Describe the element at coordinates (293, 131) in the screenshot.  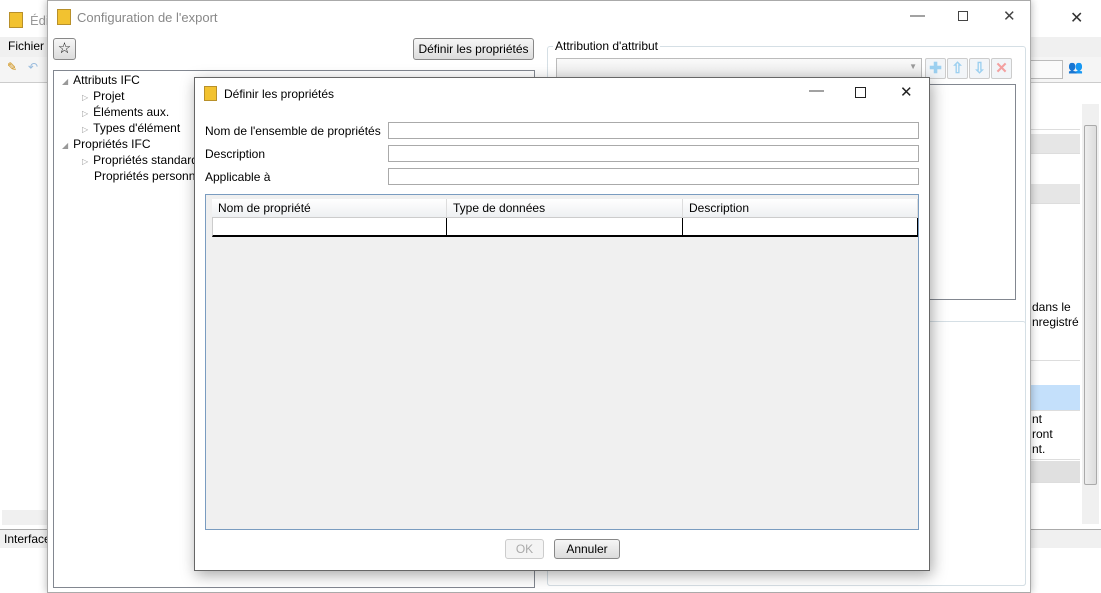
I see `property-set-name-label: Nom de l'ensemble de propriétés` at that location.